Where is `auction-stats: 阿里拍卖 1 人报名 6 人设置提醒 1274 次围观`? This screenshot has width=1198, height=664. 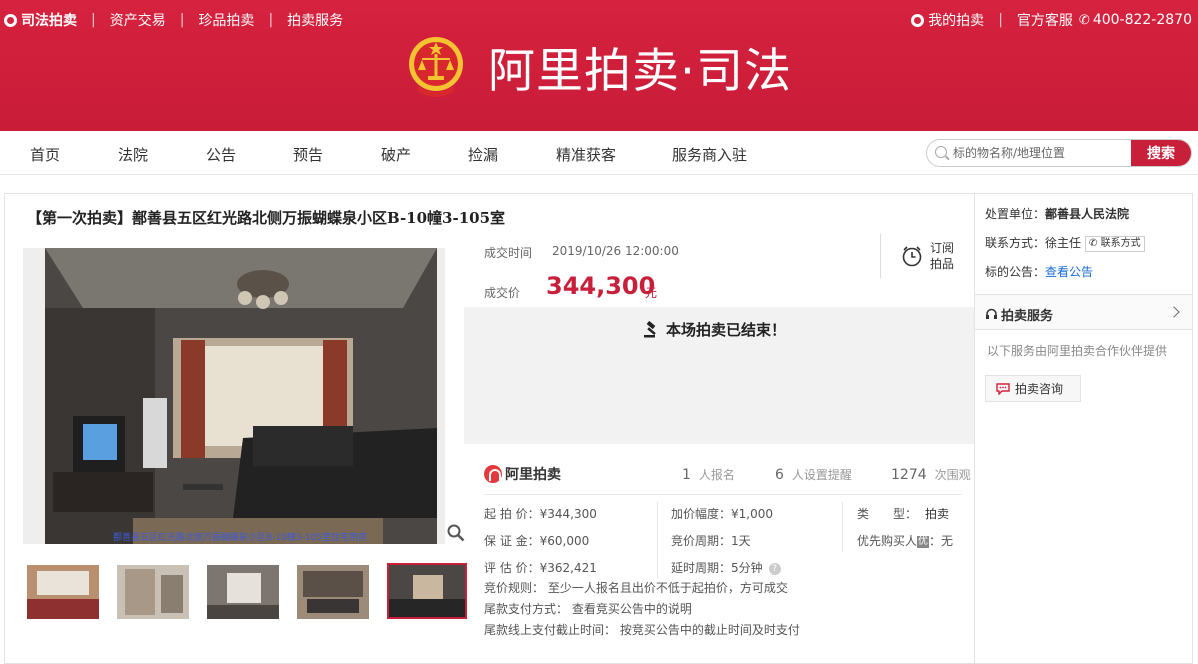
auction-stats: 阿里拍卖 1 人报名 6 人设置提醒 1274 次围观 is located at coordinates (719, 477).